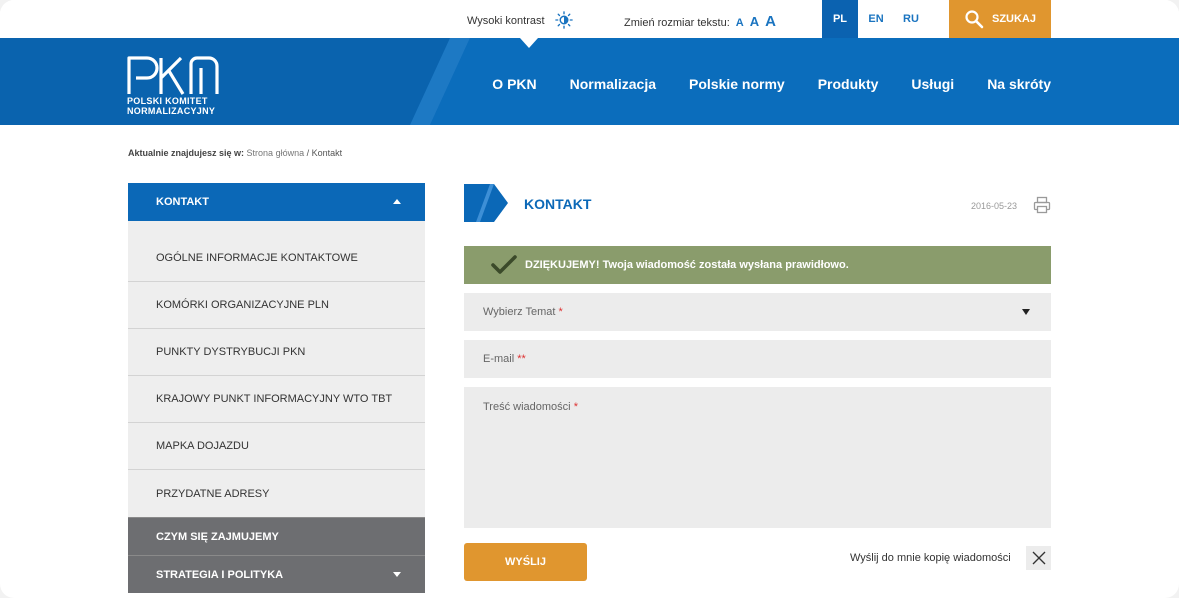 The height and width of the screenshot is (598, 1179). Describe the element at coordinates (876, 19) in the screenshot. I see `lang-en: EN` at that location.